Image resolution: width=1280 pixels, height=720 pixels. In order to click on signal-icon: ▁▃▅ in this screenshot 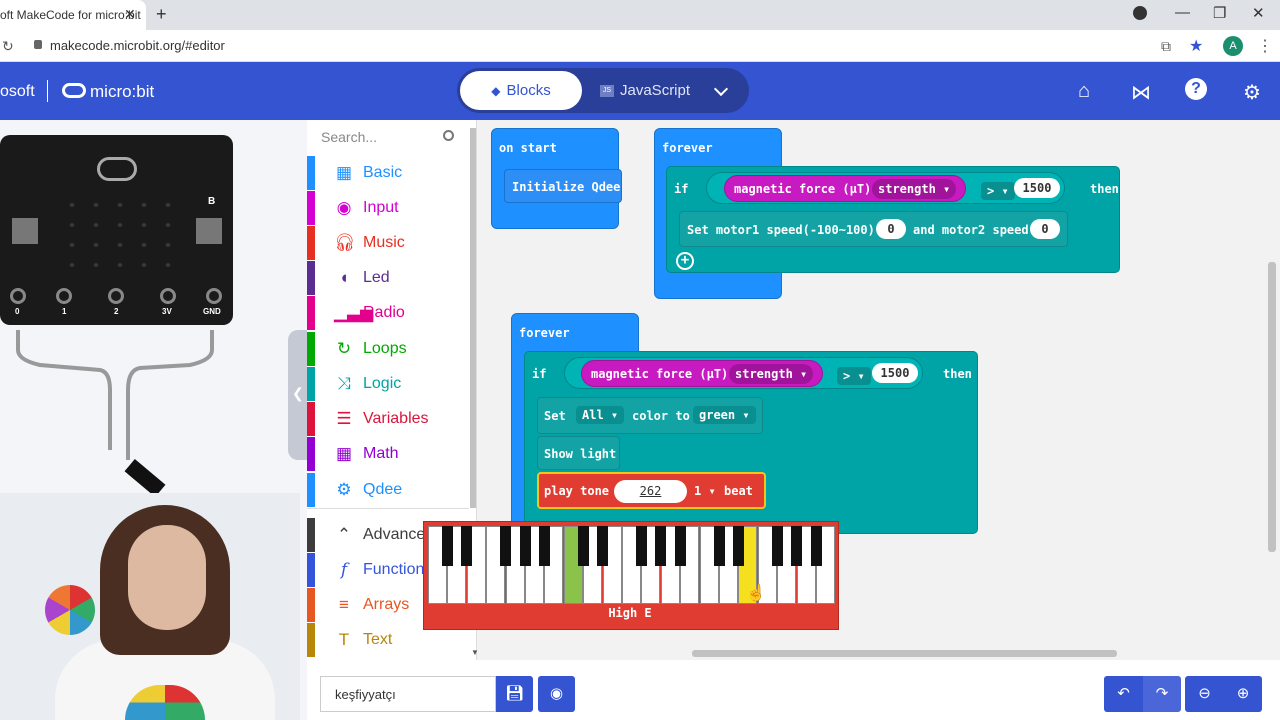, I will do `click(354, 312)`.